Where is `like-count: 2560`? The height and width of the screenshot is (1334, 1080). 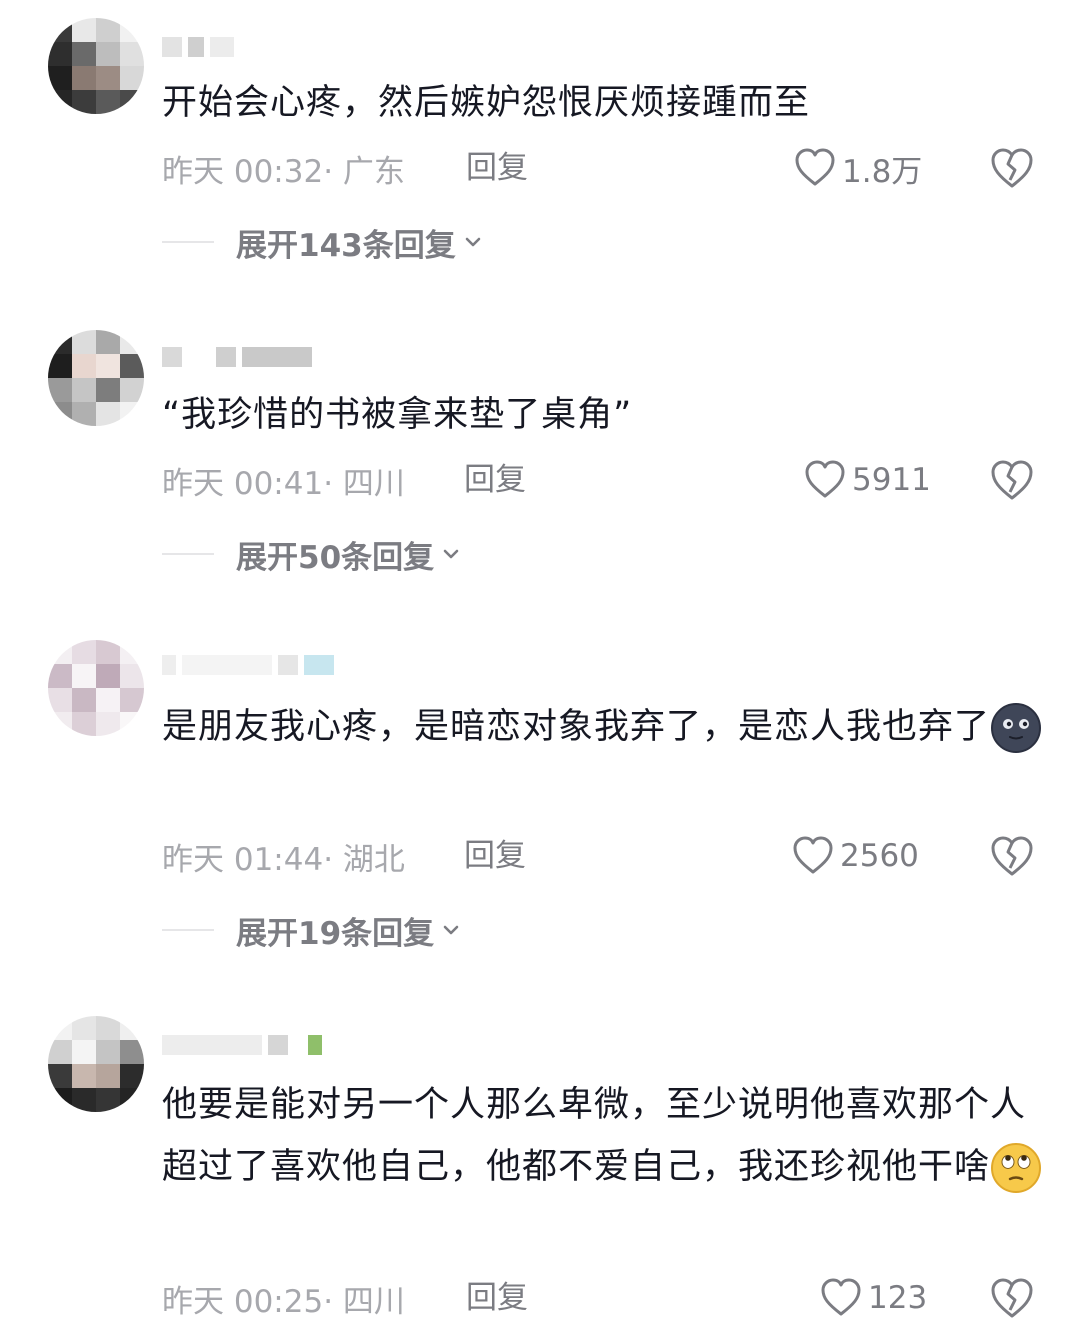
like-count: 2560 is located at coordinates (879, 856).